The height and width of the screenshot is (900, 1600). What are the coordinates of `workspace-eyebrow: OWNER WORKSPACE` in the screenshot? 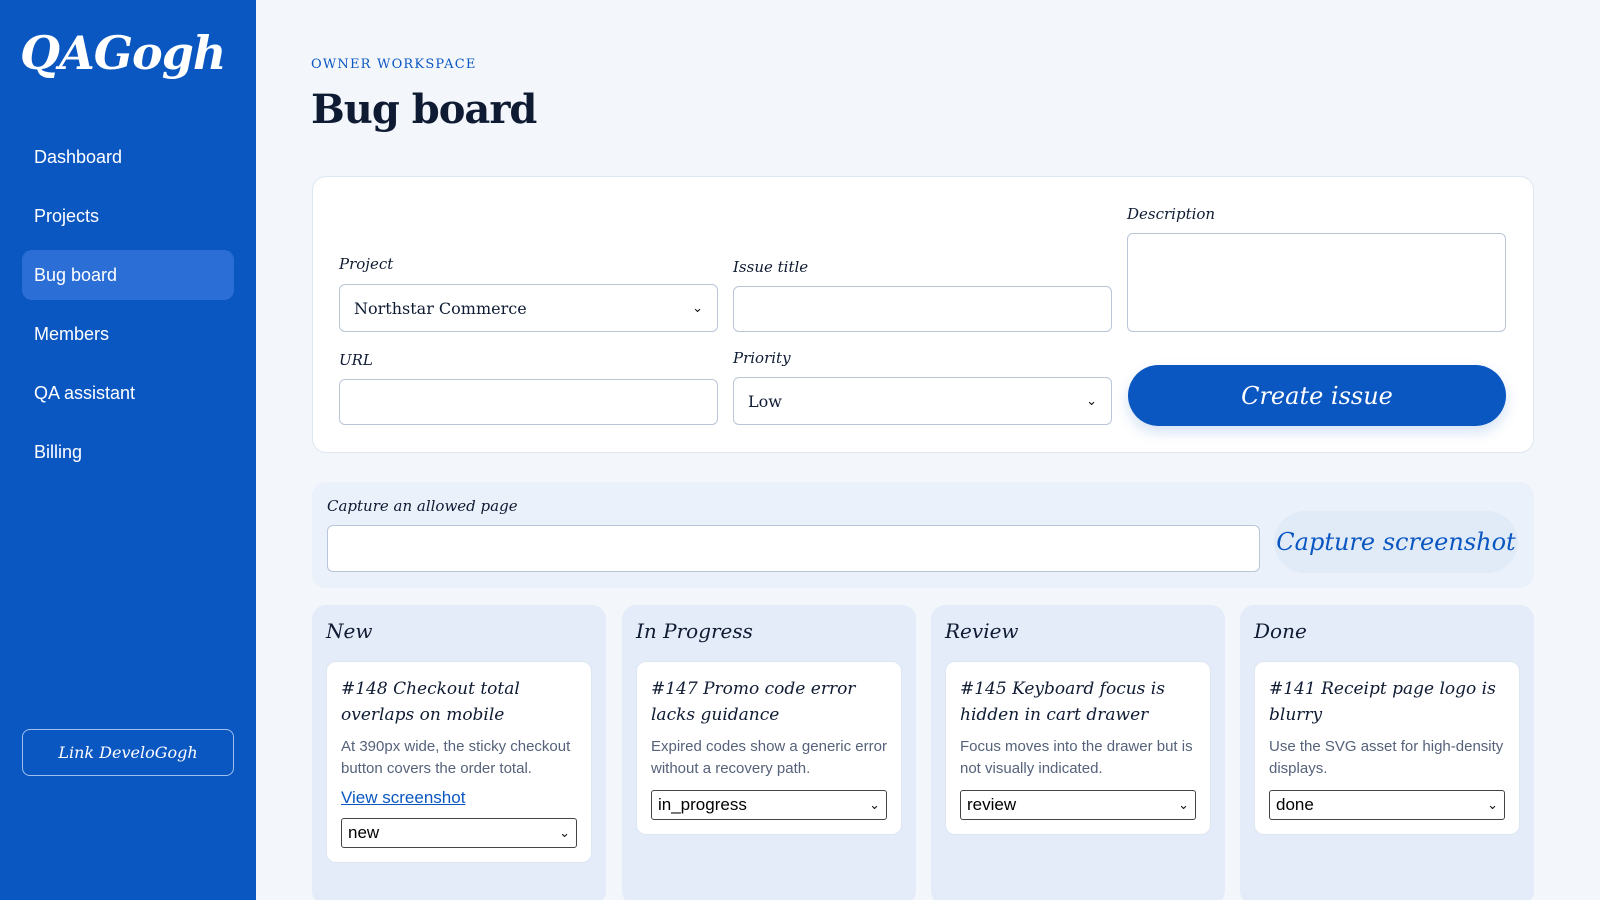 It's located at (394, 64).